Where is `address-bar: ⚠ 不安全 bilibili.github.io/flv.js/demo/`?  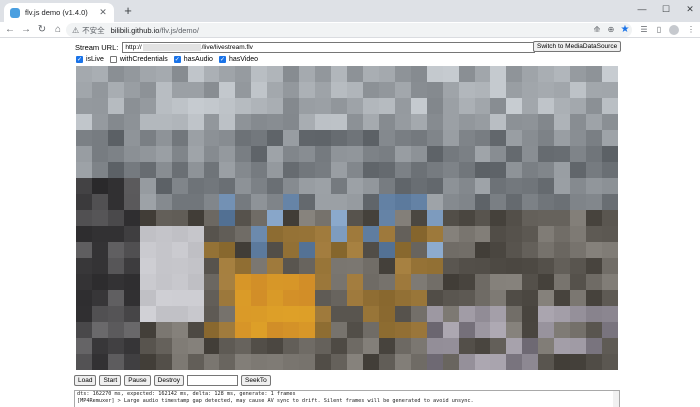
address-bar: ⚠ 不安全 bilibili.github.io/flv.js/demo/ is located at coordinates (349, 30).